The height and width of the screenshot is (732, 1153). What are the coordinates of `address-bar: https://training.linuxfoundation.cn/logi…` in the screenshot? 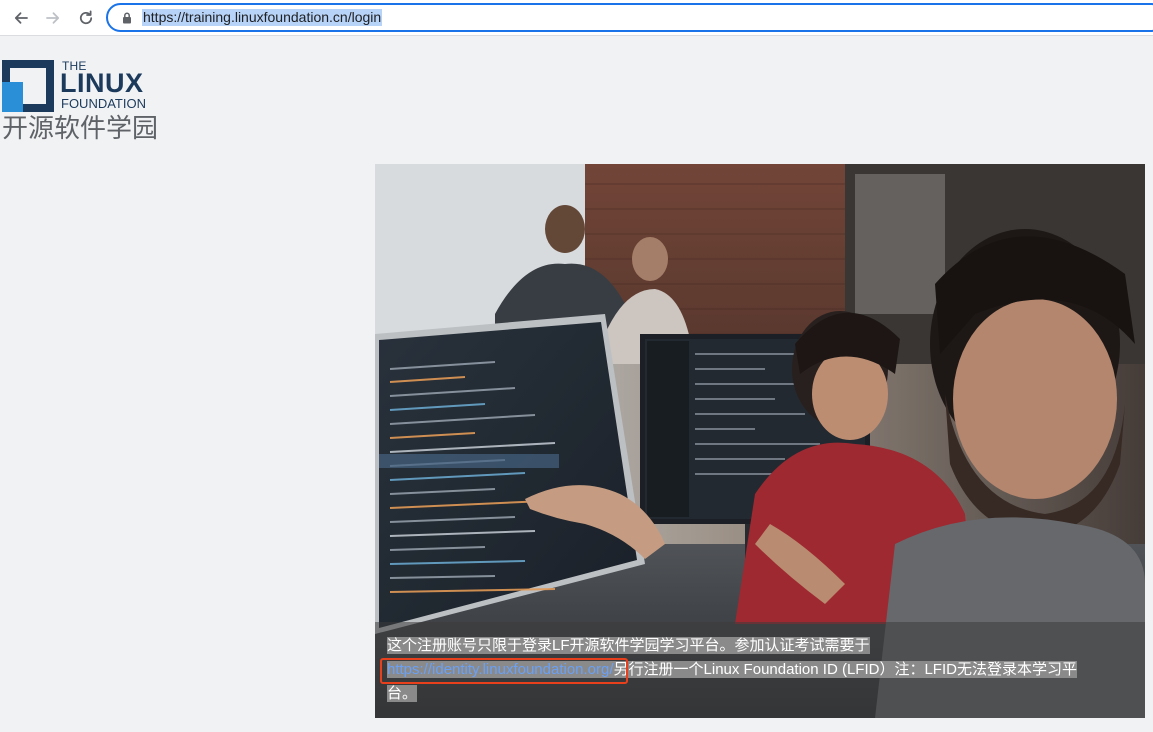 It's located at (629, 17).